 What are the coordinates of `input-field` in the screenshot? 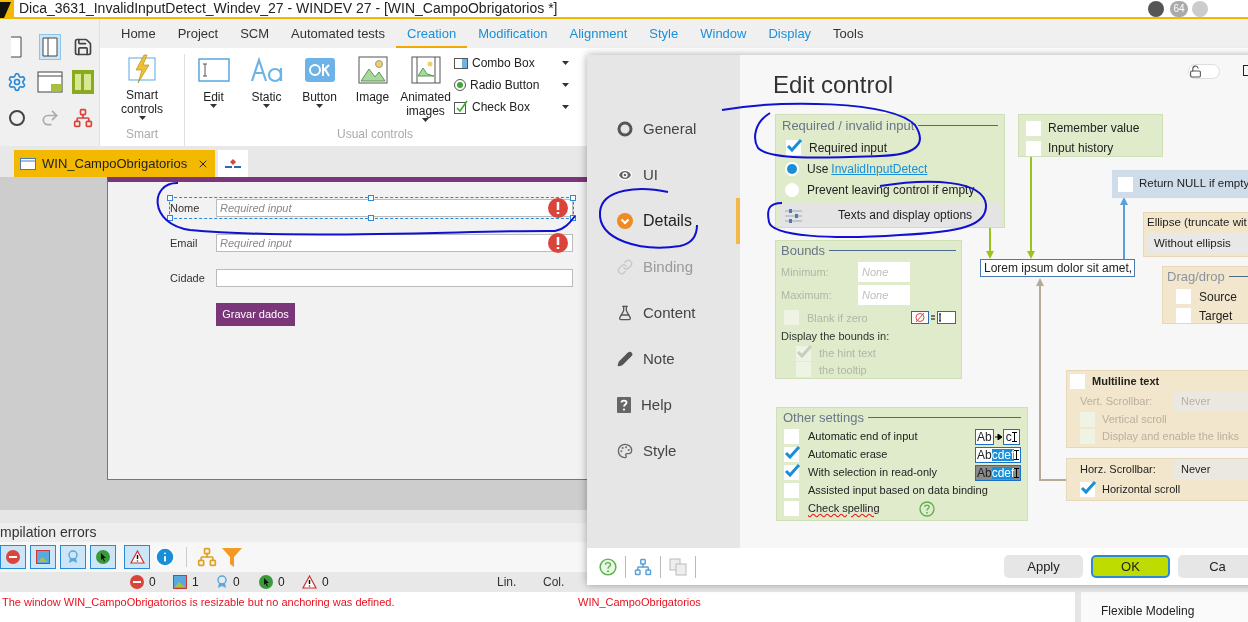 It's located at (394, 278).